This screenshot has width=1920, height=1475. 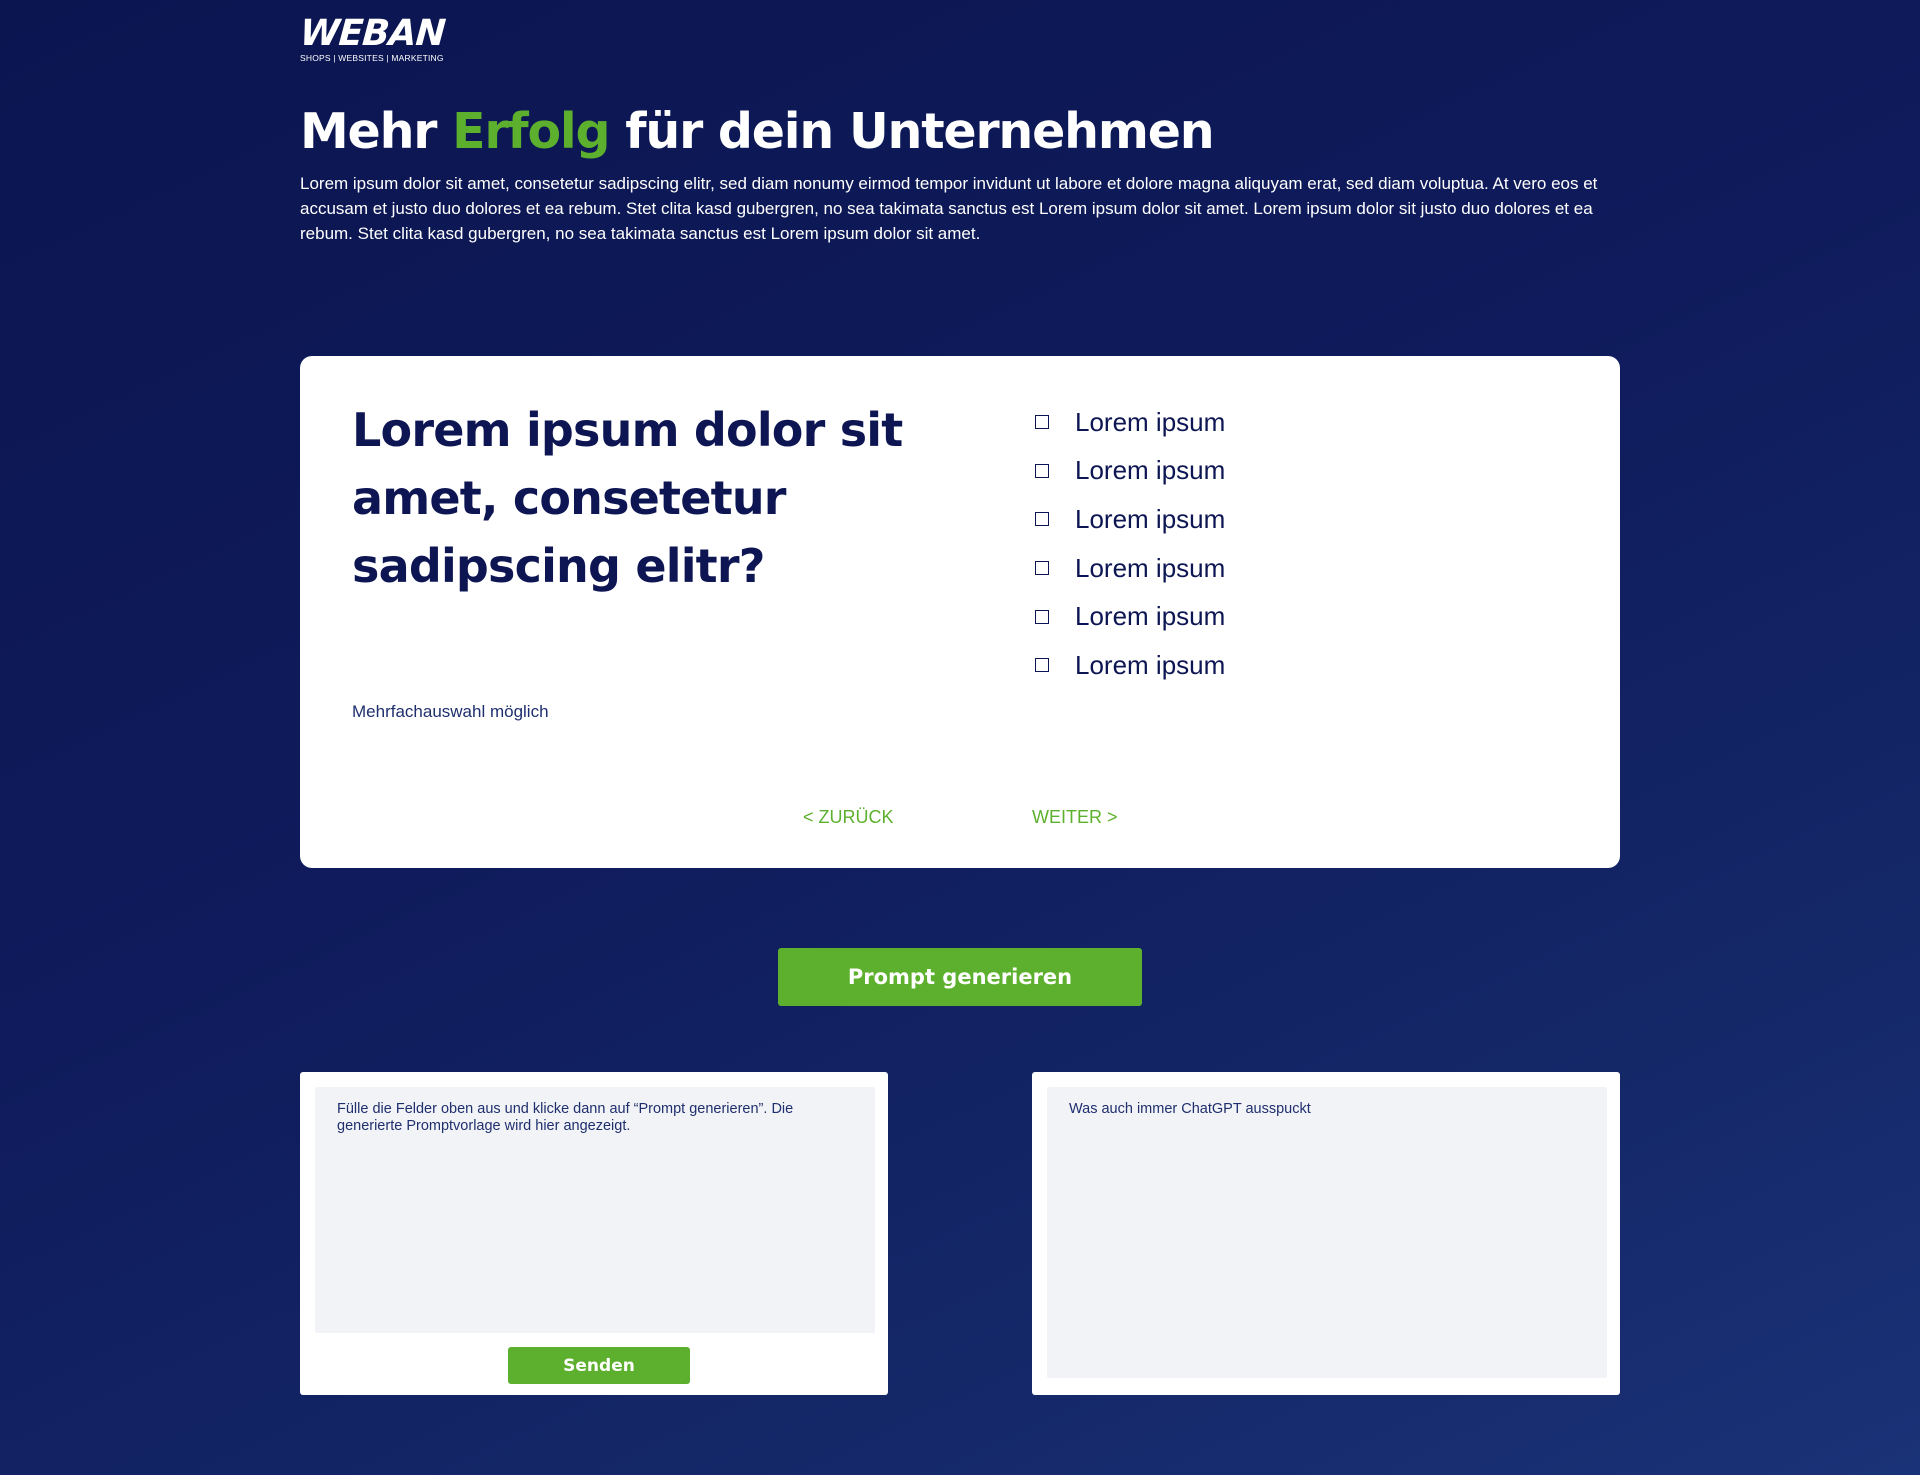 What do you see at coordinates (960, 977) in the screenshot?
I see `generate-prompt-button: Prompt generieren` at bounding box center [960, 977].